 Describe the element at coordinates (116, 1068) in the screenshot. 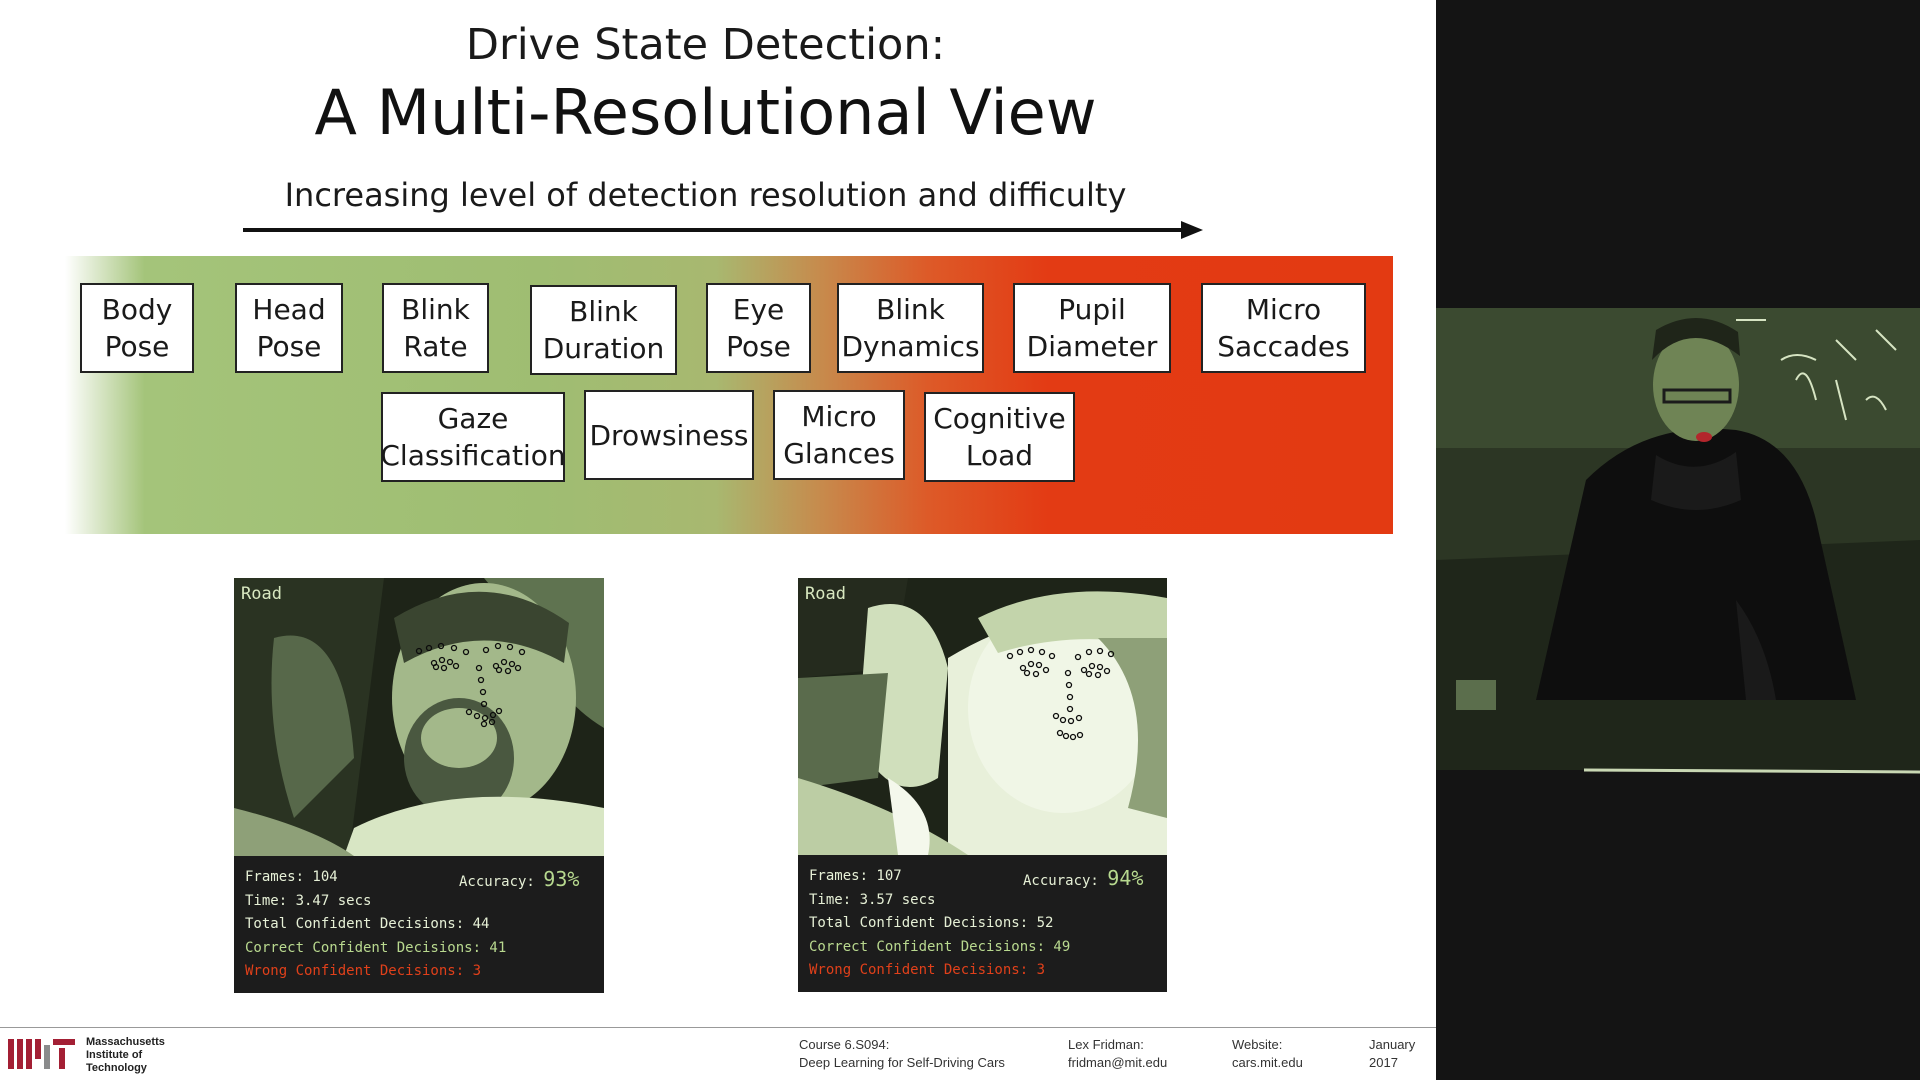

I see `mit-name-line3: Technology` at that location.